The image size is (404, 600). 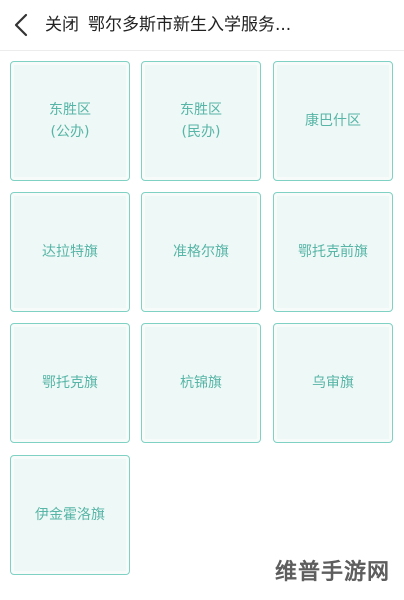 I want to click on district-card-wushen: 乌审旗, so click(x=333, y=383).